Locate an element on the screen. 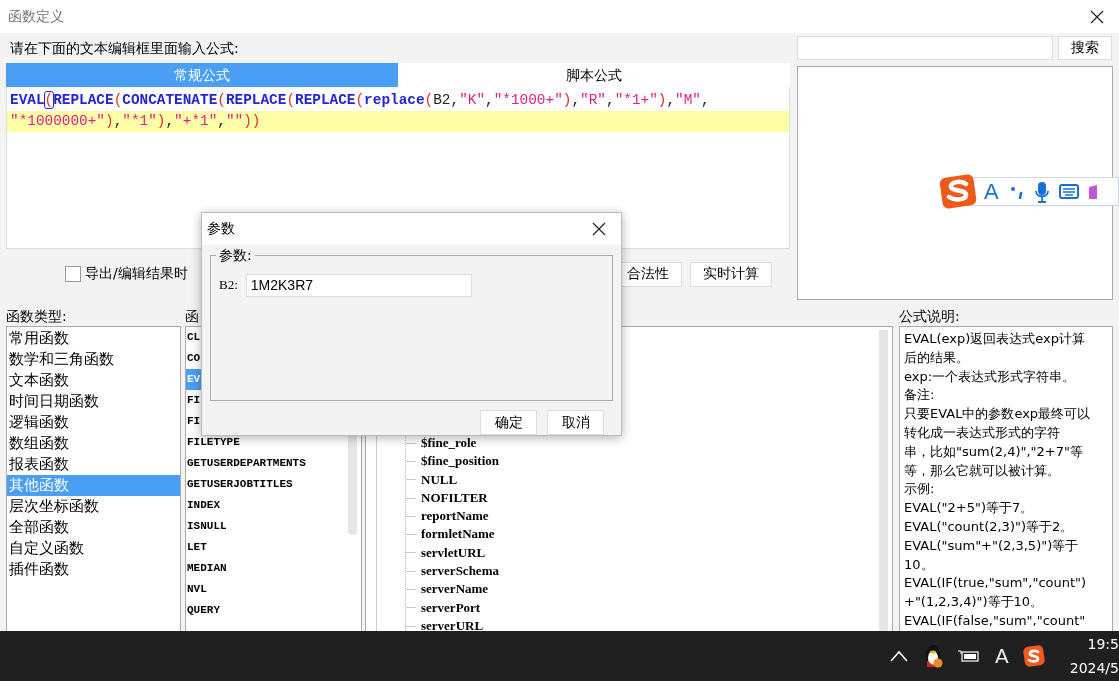 Image resolution: width=1119 pixels, height=681 pixels. description-text: EVAL("sum"+"(2,3,5)")等于 is located at coordinates (992, 545).